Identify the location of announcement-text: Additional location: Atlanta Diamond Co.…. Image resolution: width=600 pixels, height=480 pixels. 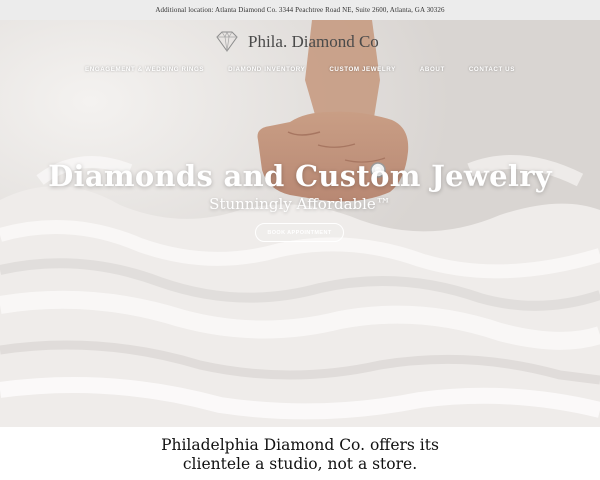
(300, 10).